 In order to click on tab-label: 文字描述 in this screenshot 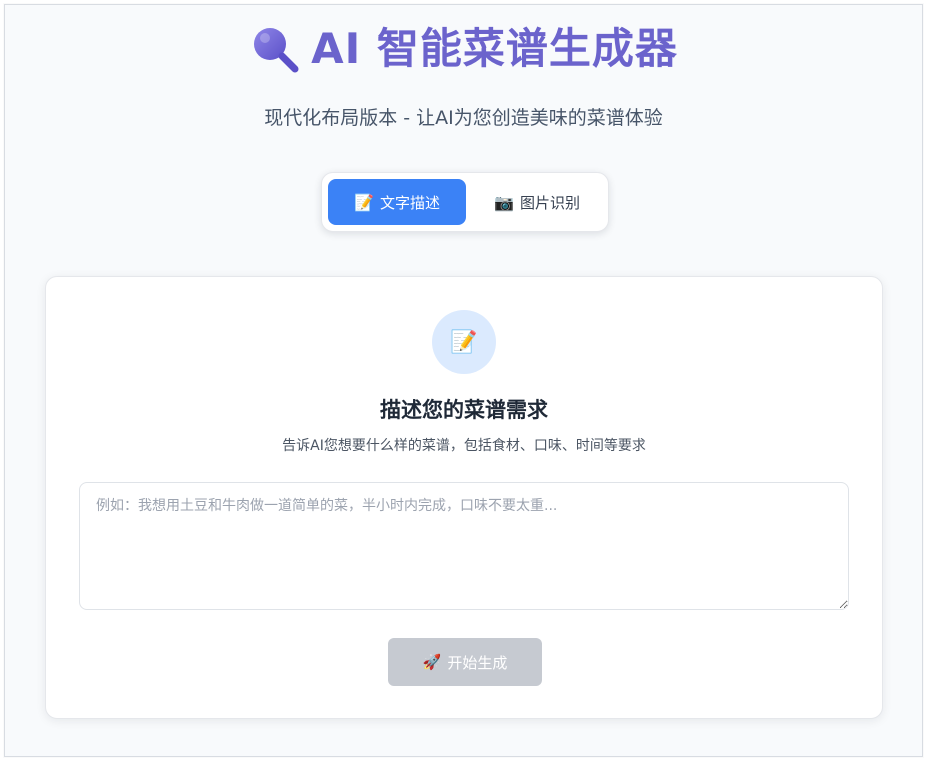, I will do `click(409, 202)`.